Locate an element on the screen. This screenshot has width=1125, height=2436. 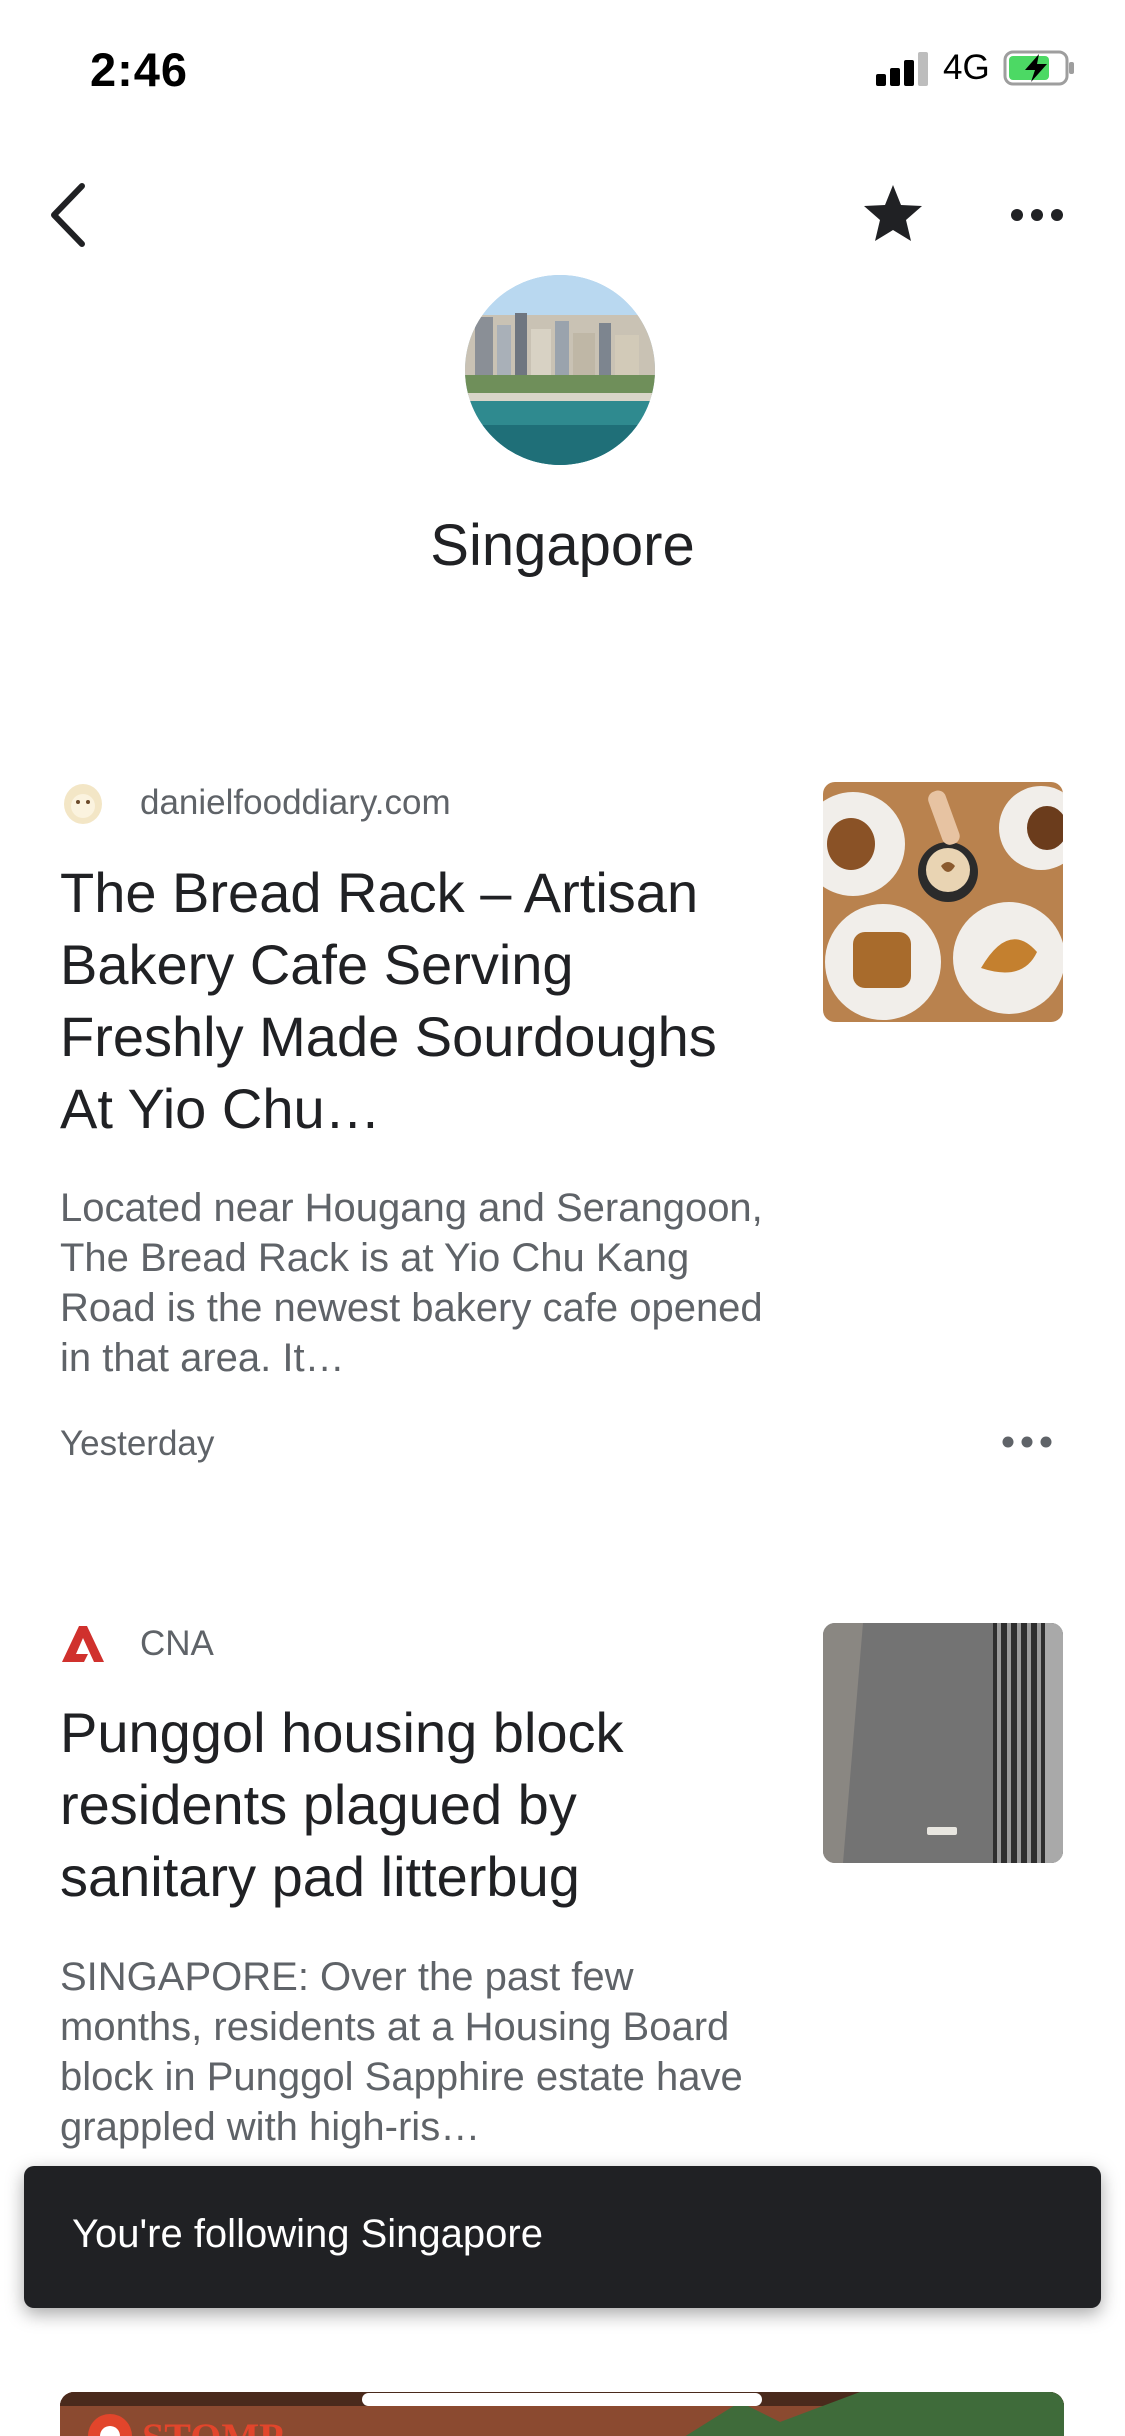
article-more-button is located at coordinates (1027, 1442).